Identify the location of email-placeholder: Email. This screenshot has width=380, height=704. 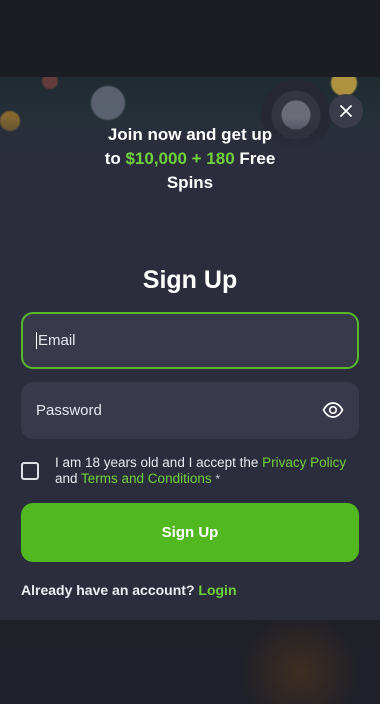
(57, 340).